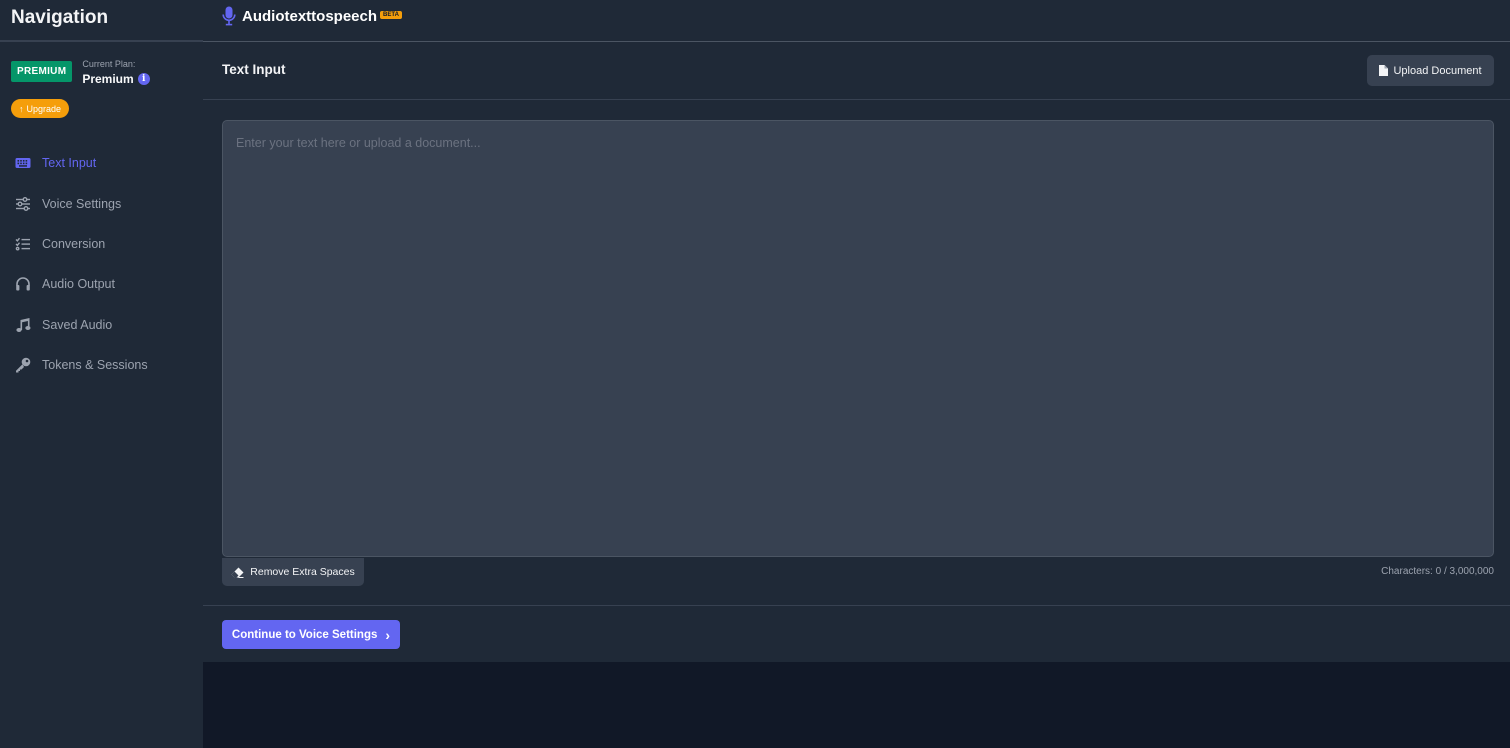 This screenshot has width=1510, height=748. I want to click on sidebar-item-label: Text Input, so click(69, 163).